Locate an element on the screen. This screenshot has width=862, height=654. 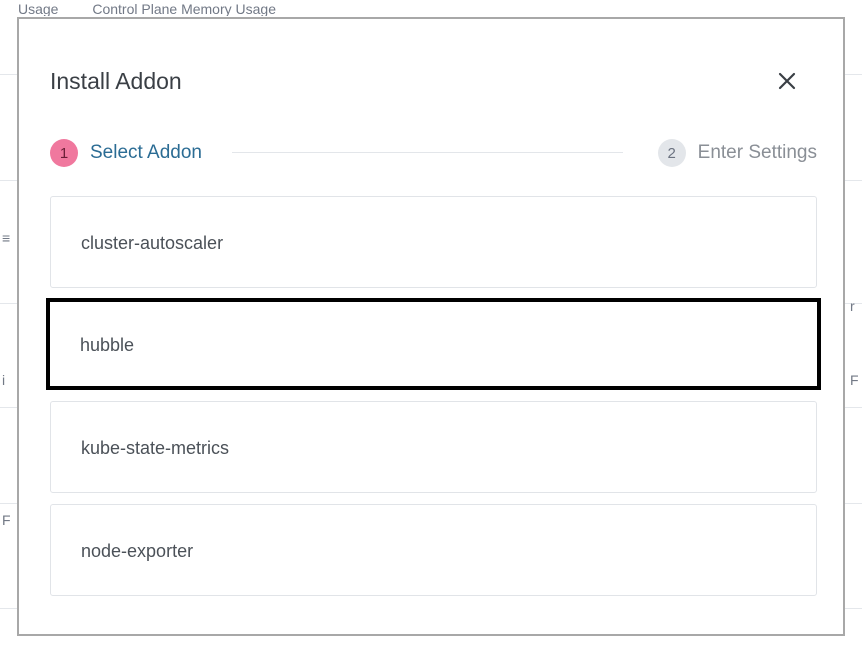
addon-name: hubble is located at coordinates (107, 345).